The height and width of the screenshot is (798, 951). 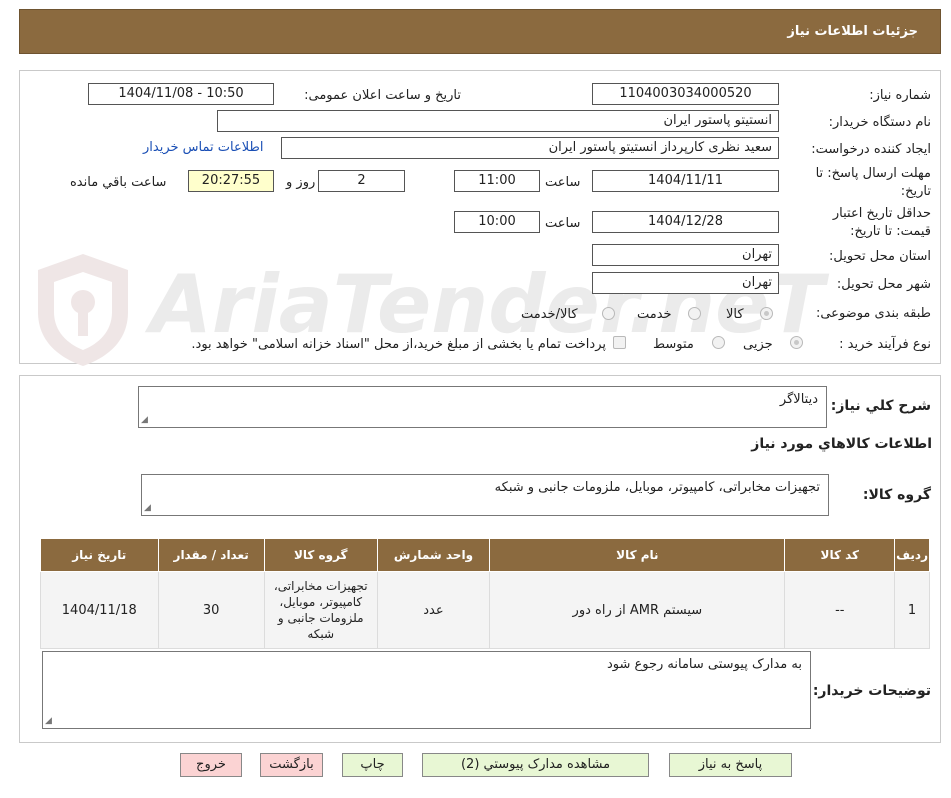 What do you see at coordinates (880, 256) in the screenshot?
I see `province-label: استان محل تحویل:` at bounding box center [880, 256].